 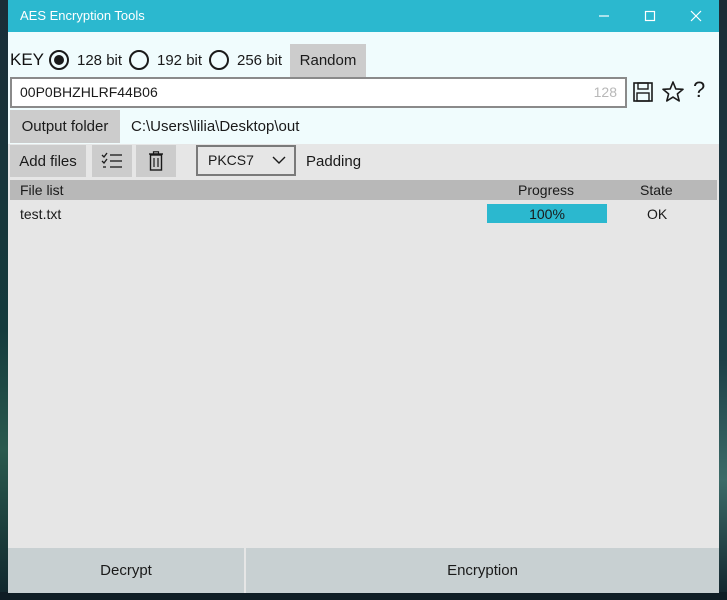 What do you see at coordinates (482, 570) in the screenshot?
I see `encrypt-button: Encryption` at bounding box center [482, 570].